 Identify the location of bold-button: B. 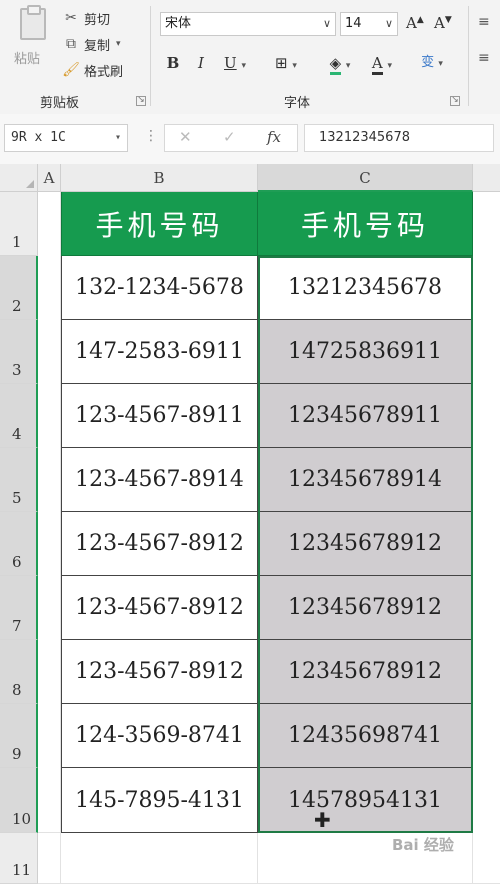
(173, 63).